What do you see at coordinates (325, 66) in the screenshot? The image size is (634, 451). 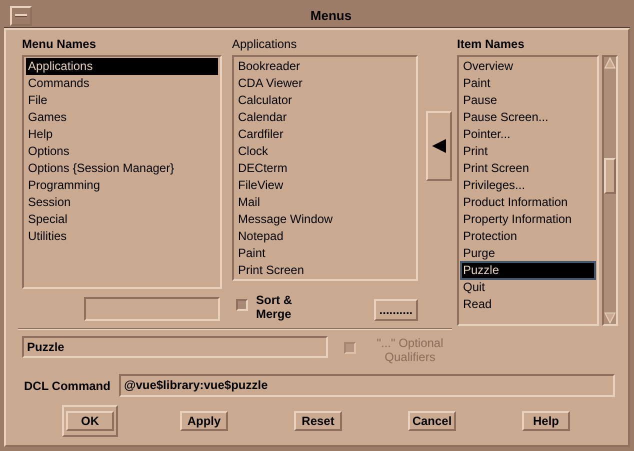 I see `list-item: Bookreader` at bounding box center [325, 66].